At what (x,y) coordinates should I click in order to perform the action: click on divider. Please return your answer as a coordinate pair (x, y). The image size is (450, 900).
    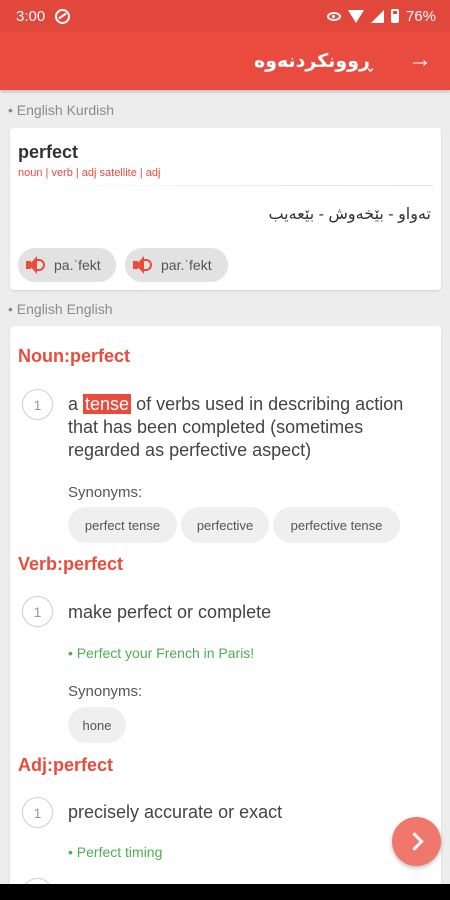
    Looking at the image, I should click on (225, 185).